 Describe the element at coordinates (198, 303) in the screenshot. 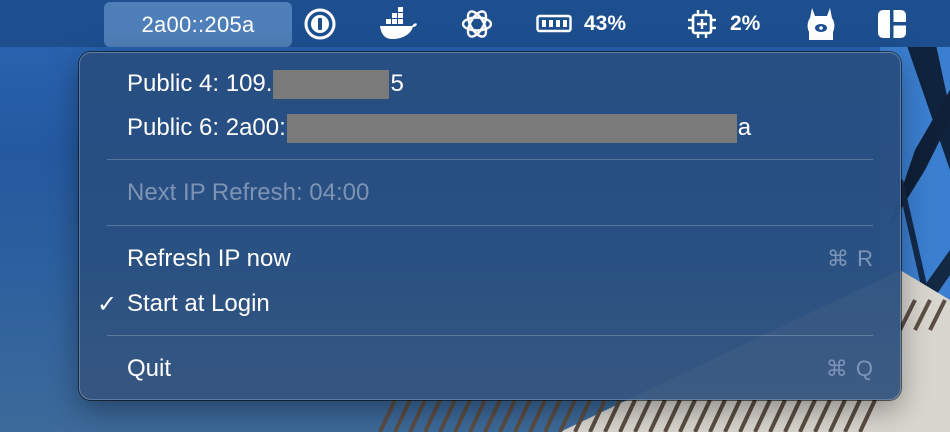

I see `start-at-login-label: Start at Login` at that location.